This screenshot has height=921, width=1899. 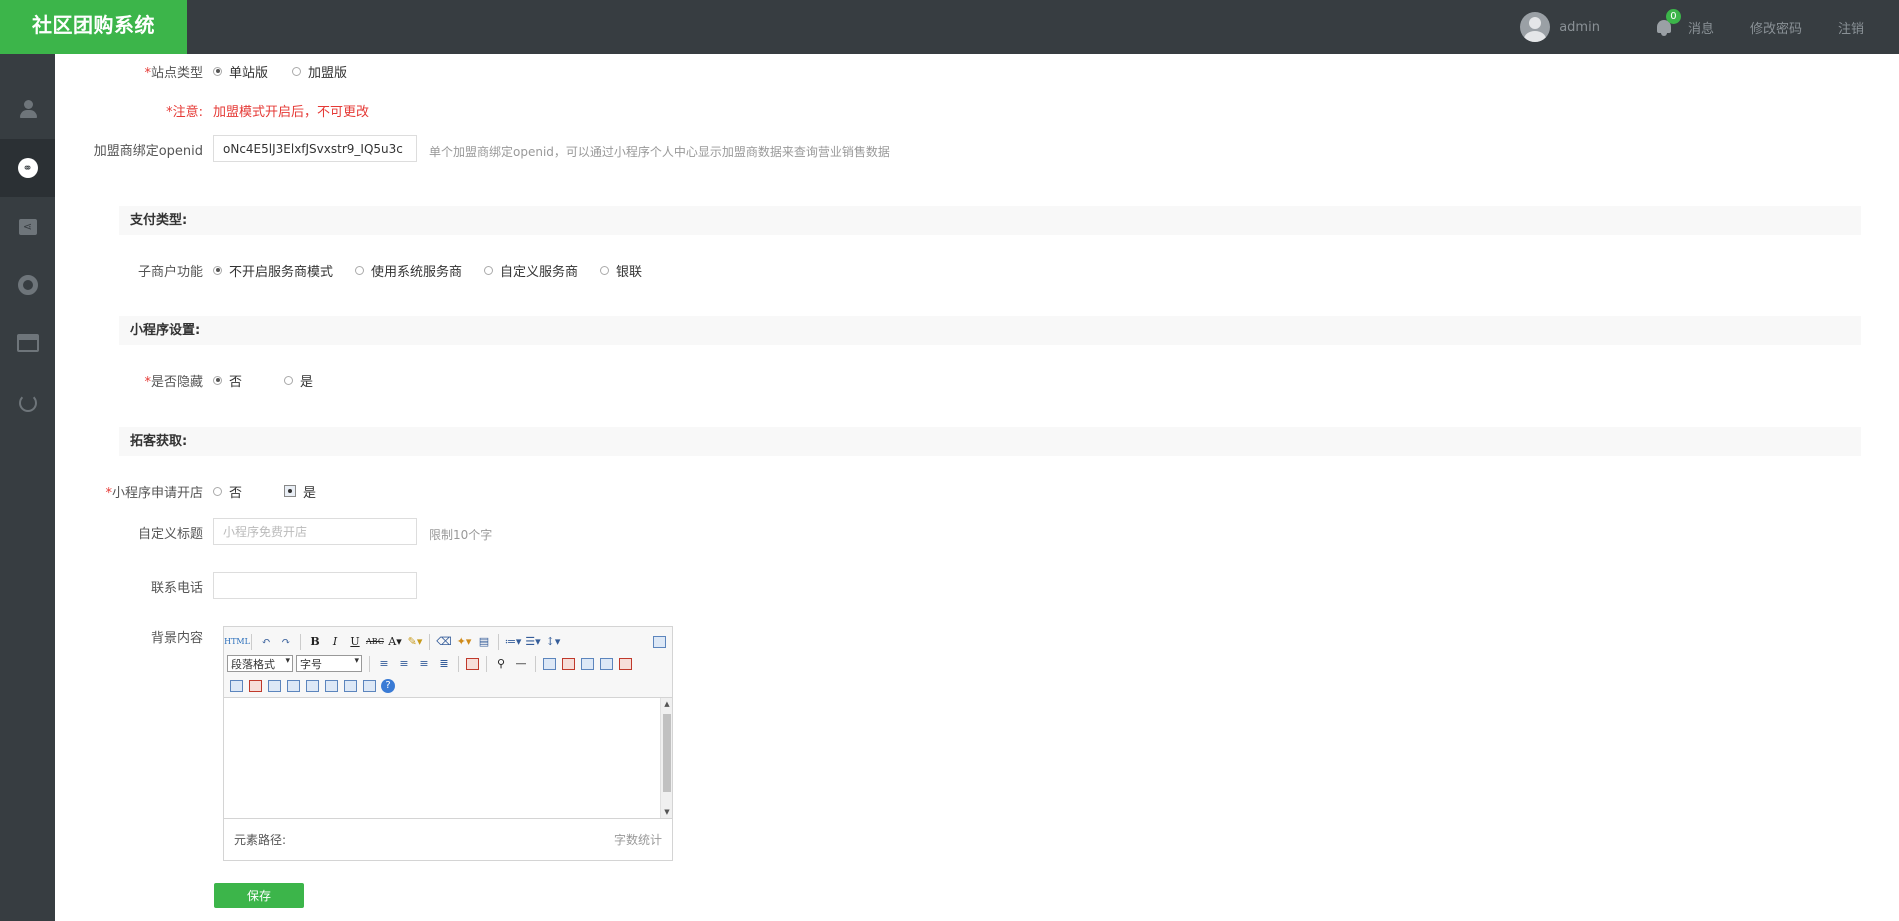 What do you see at coordinates (587, 663) in the screenshot?
I see `table-properties-icon` at bounding box center [587, 663].